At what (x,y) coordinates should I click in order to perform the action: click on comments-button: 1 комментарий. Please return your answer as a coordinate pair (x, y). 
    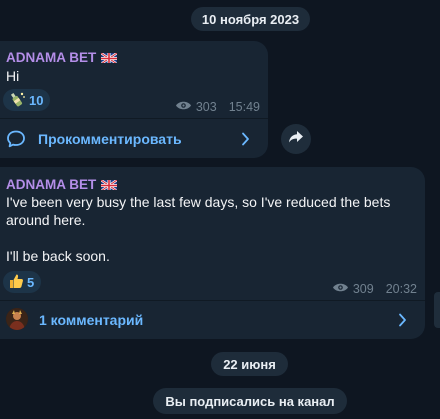
    Looking at the image, I should click on (212, 320).